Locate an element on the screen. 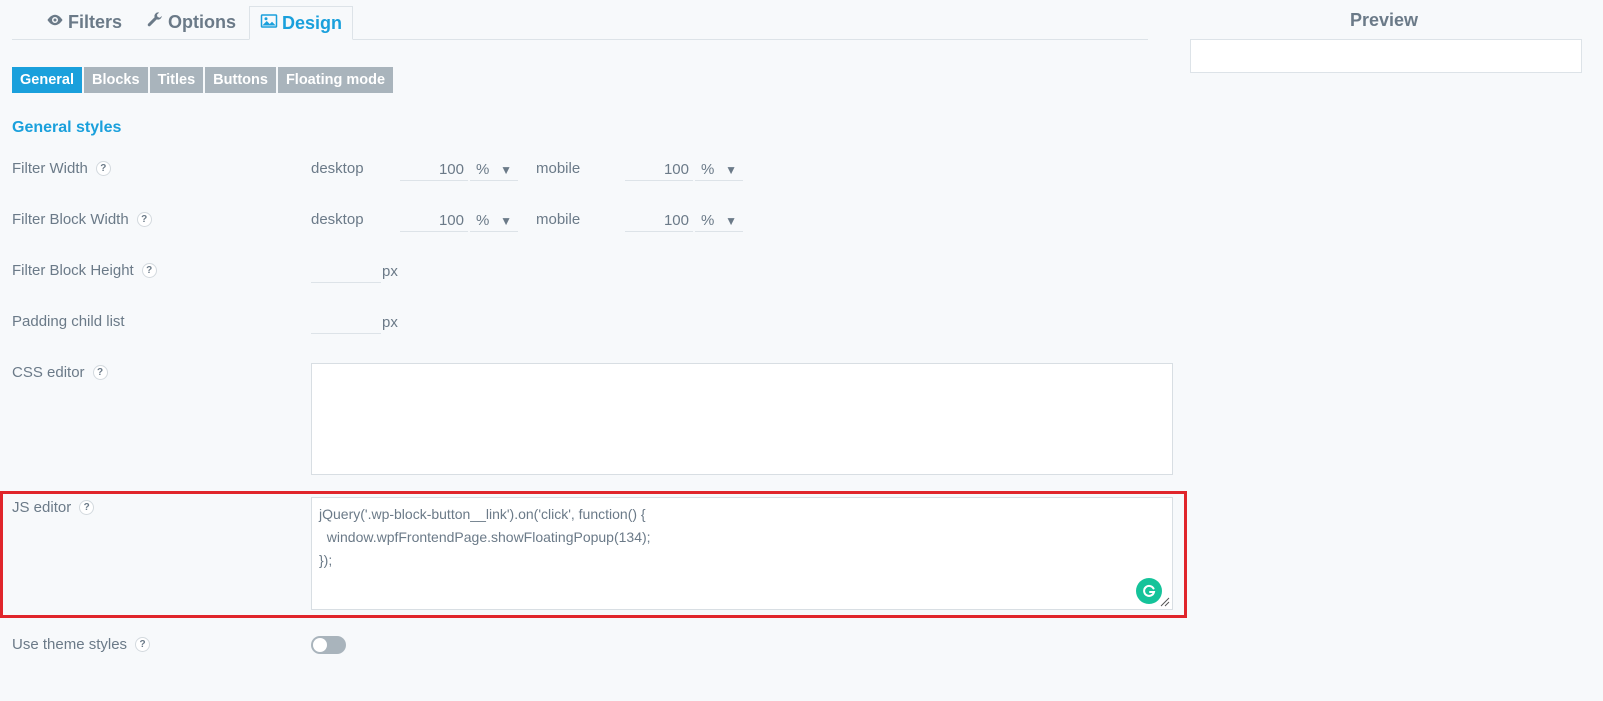  tab-design-label: Design is located at coordinates (312, 22).